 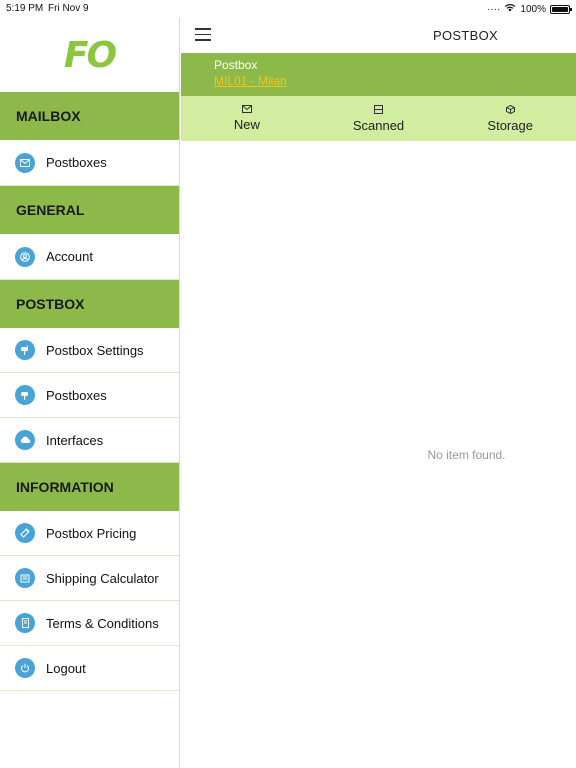 I want to click on sidebar-item-label: Postbox Settings, so click(x=95, y=350).